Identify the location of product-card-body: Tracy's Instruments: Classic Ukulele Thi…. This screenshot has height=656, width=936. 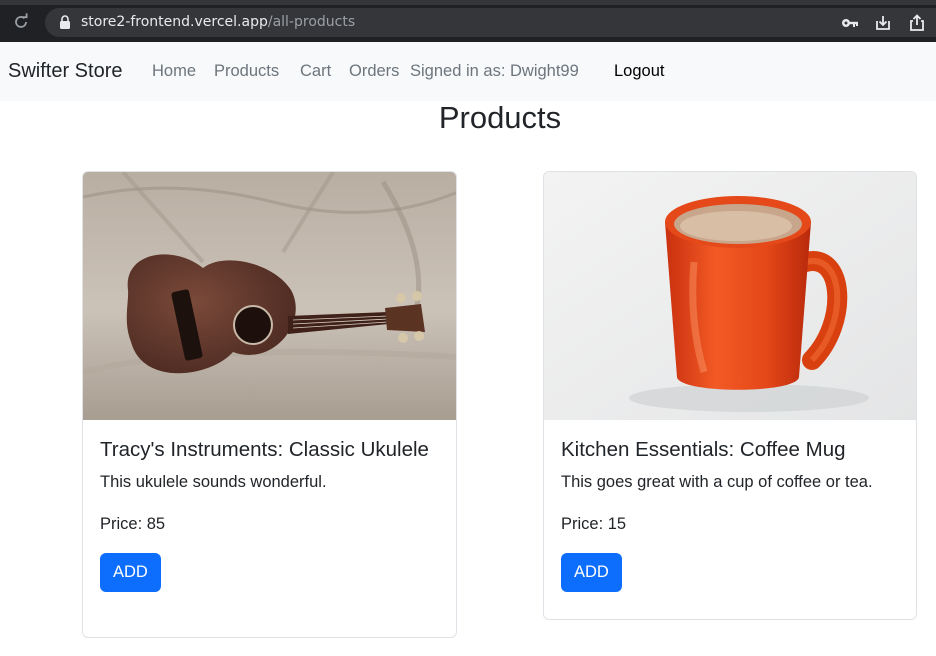
(269, 506).